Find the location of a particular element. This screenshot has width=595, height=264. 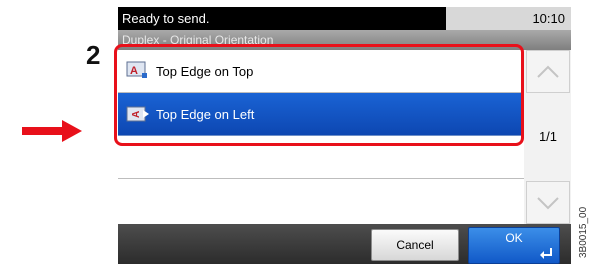

orientation-left-icon: A is located at coordinates (137, 114).